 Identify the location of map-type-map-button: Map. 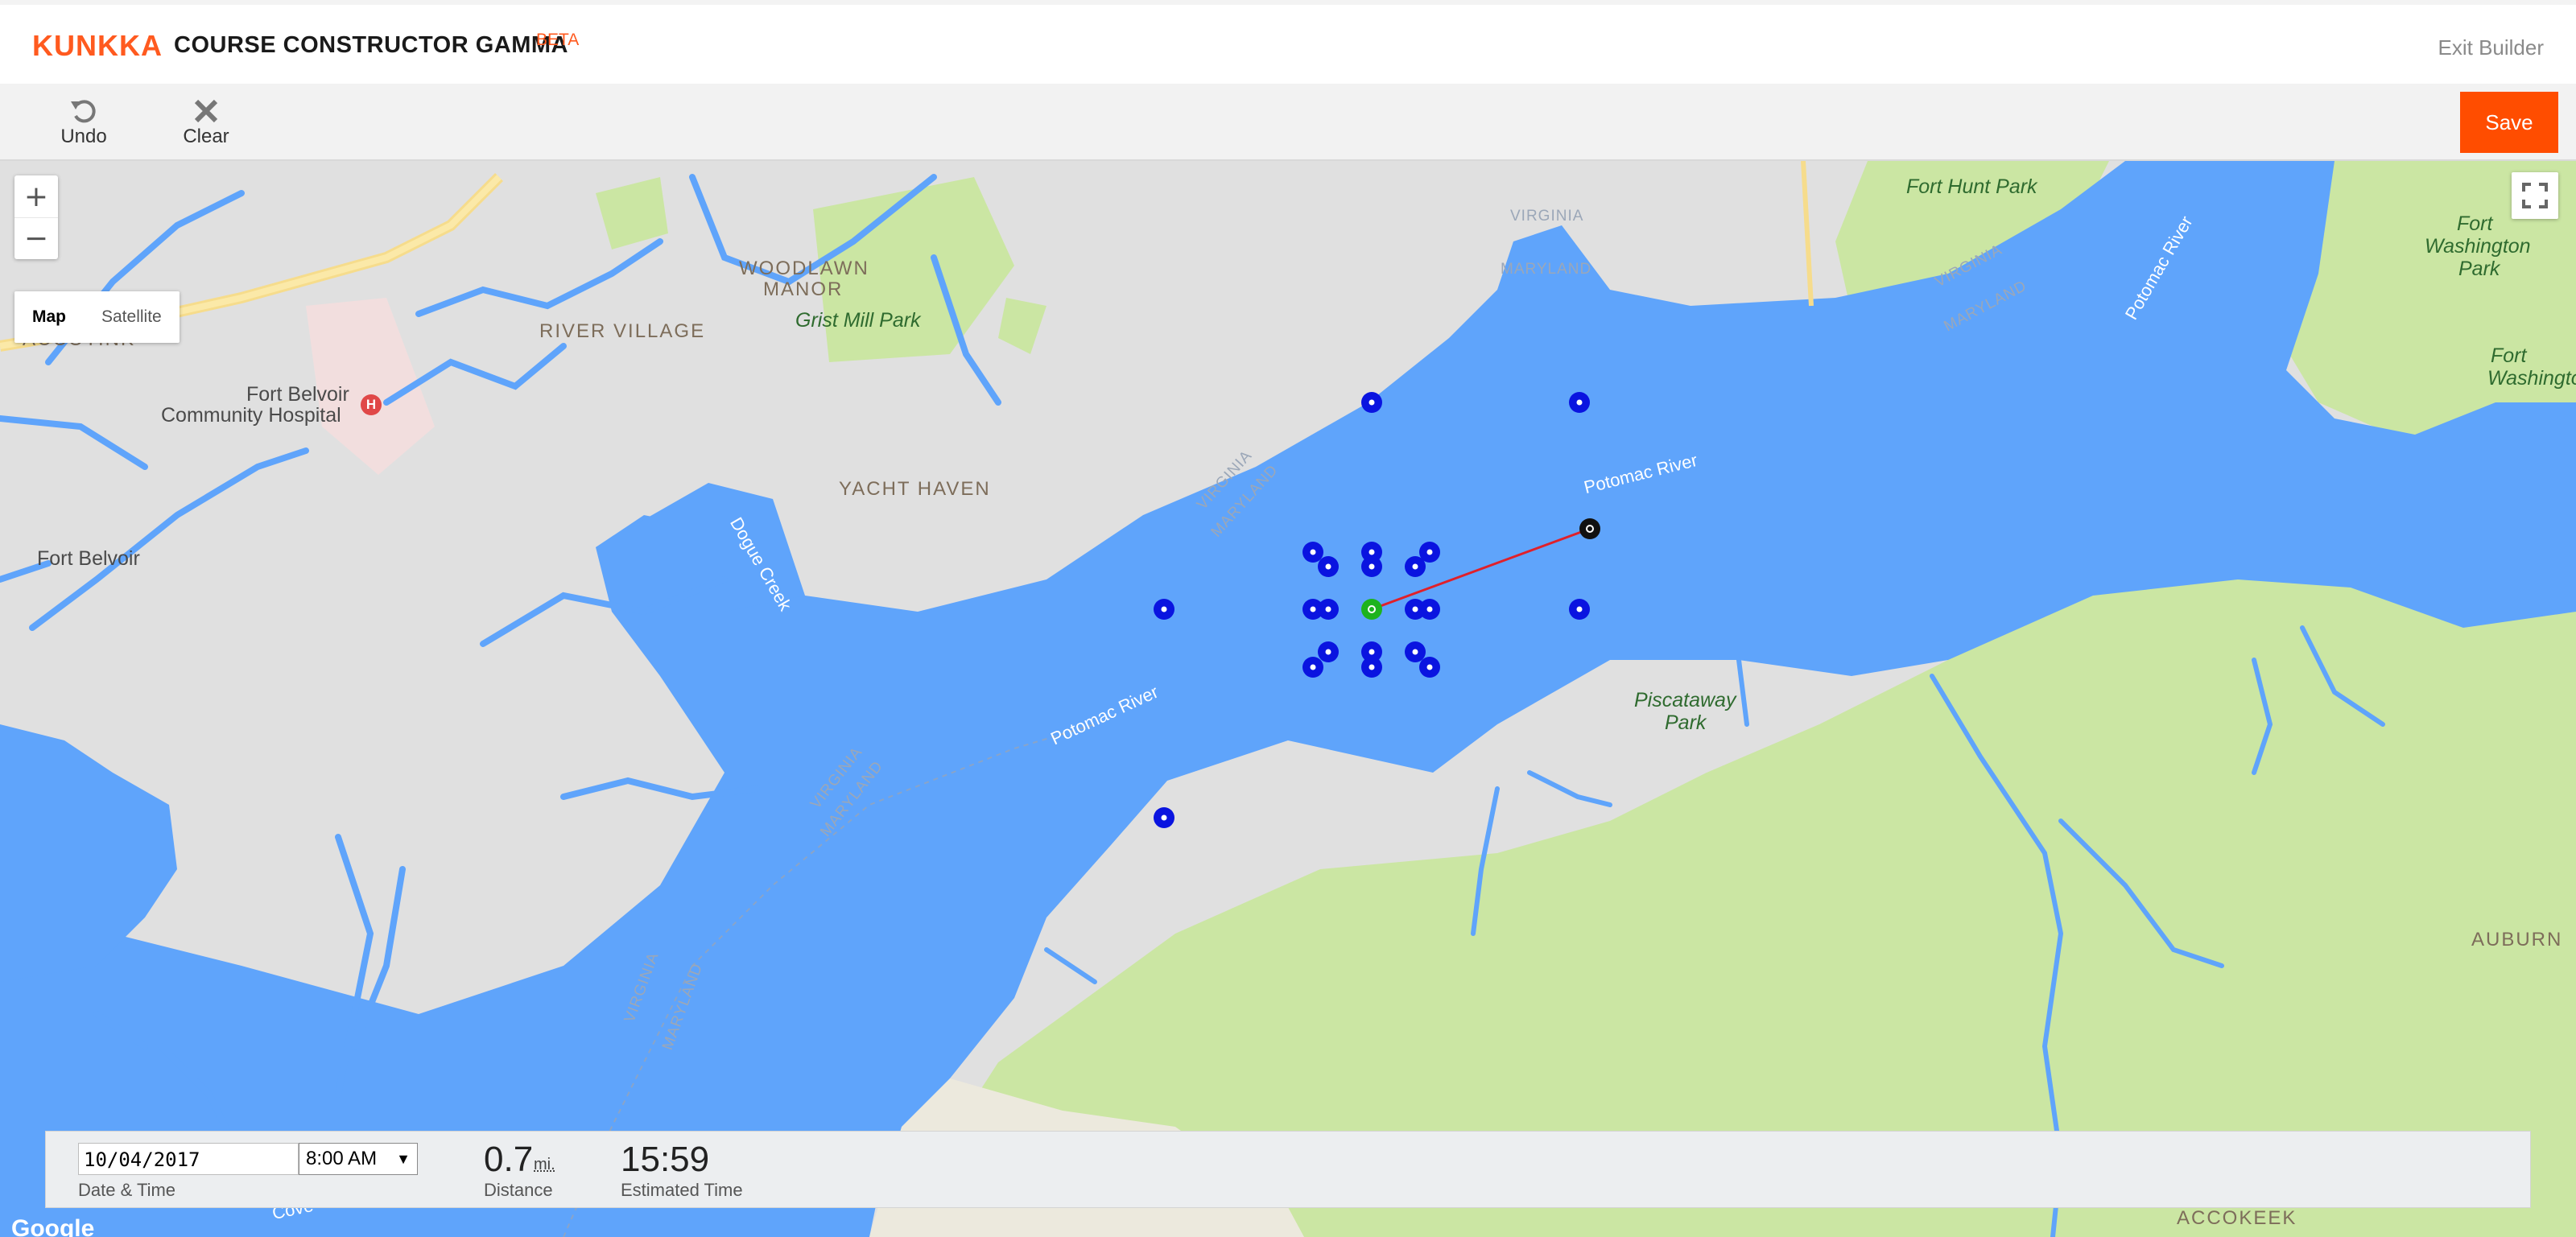
(49, 317).